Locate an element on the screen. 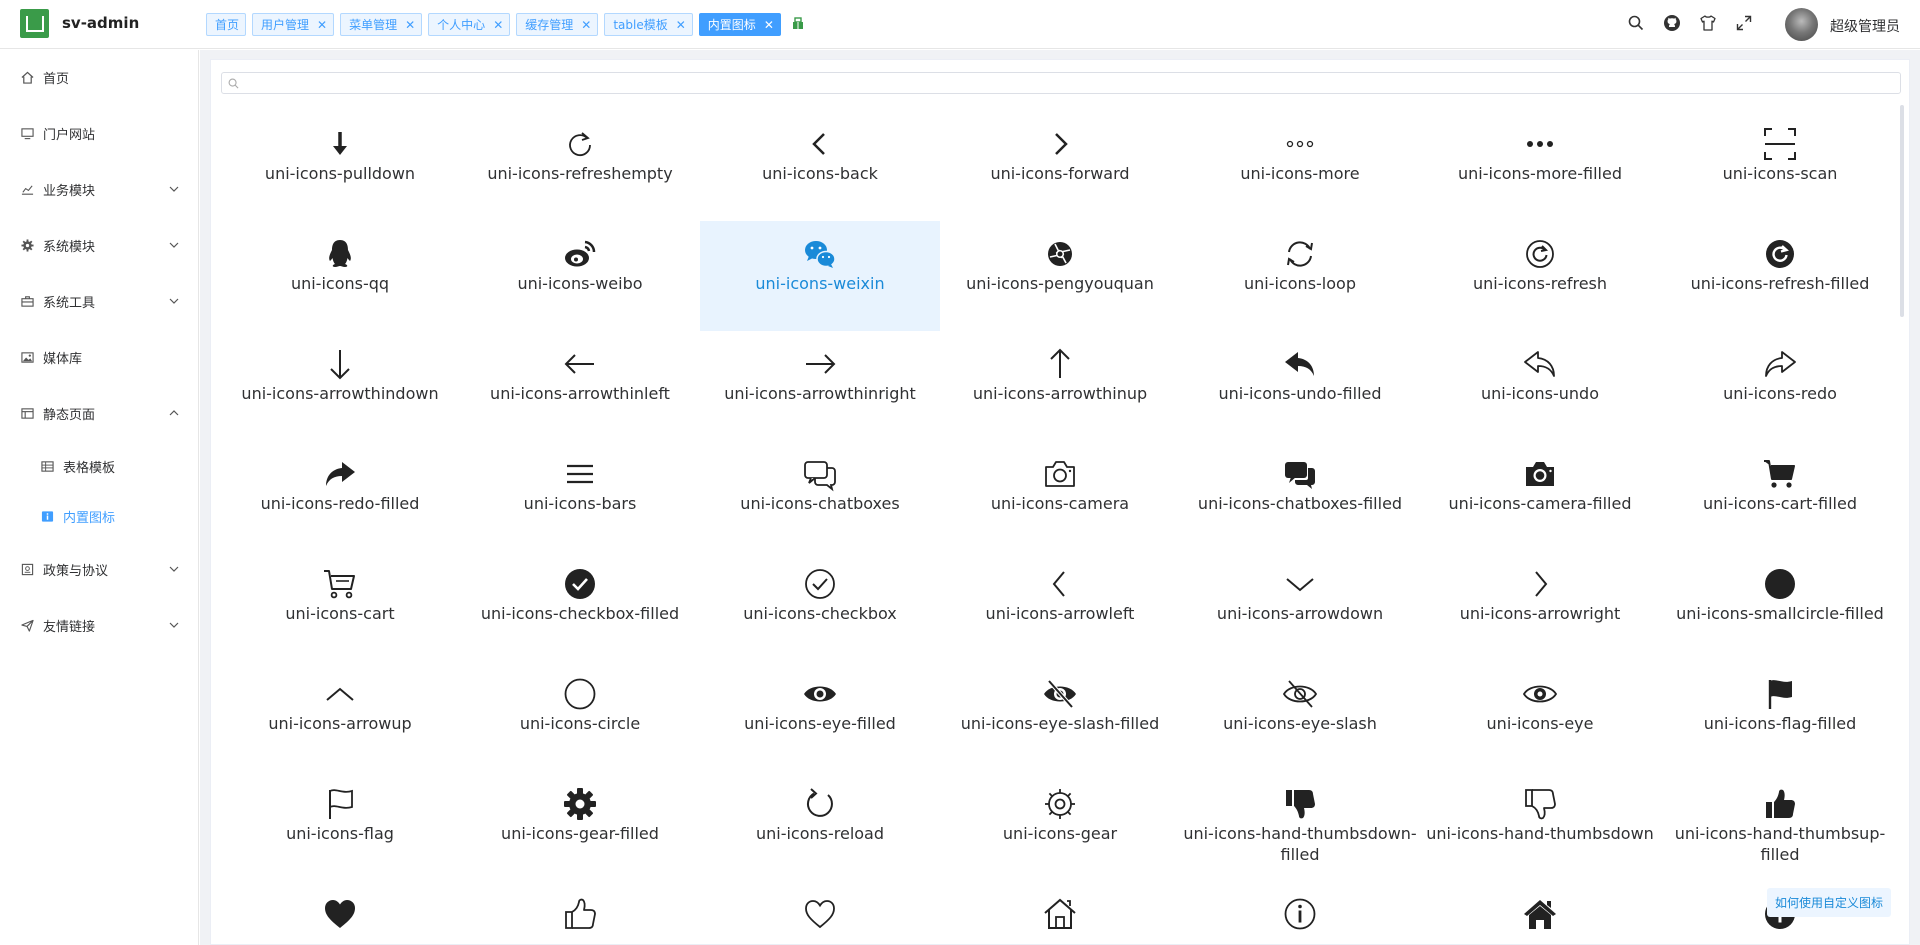 The height and width of the screenshot is (945, 1920). icon-cell: uni-icons-undo-filled is located at coordinates (1300, 386).